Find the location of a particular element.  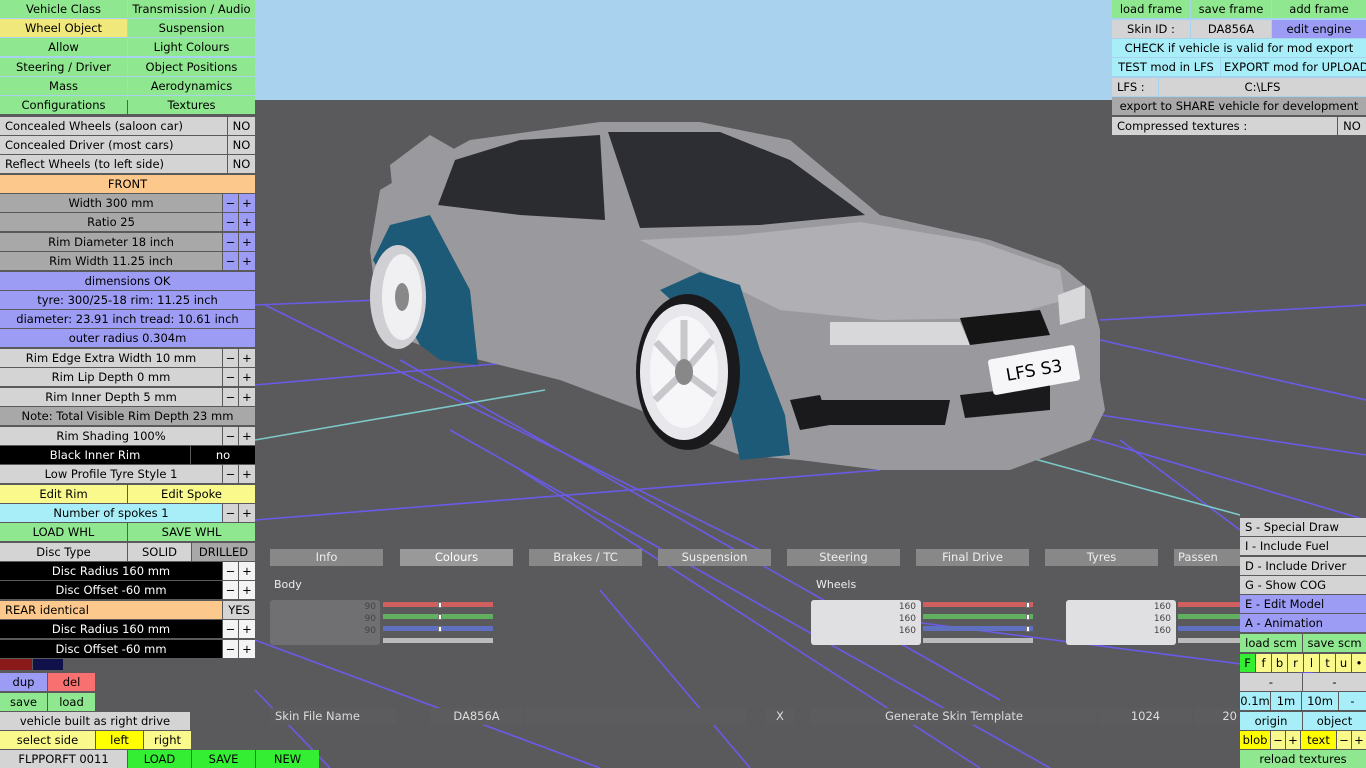

step-1m-button: 1m is located at coordinates (1286, 701).